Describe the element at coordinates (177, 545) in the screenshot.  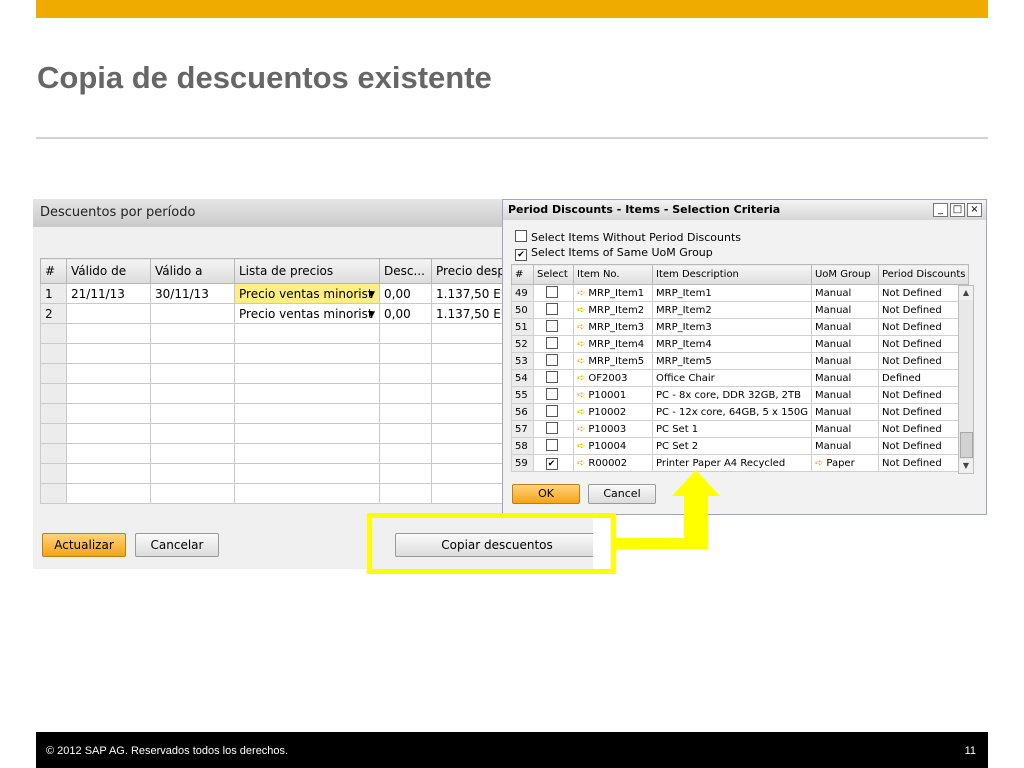
I see `cancel-button: Cancelar` at that location.